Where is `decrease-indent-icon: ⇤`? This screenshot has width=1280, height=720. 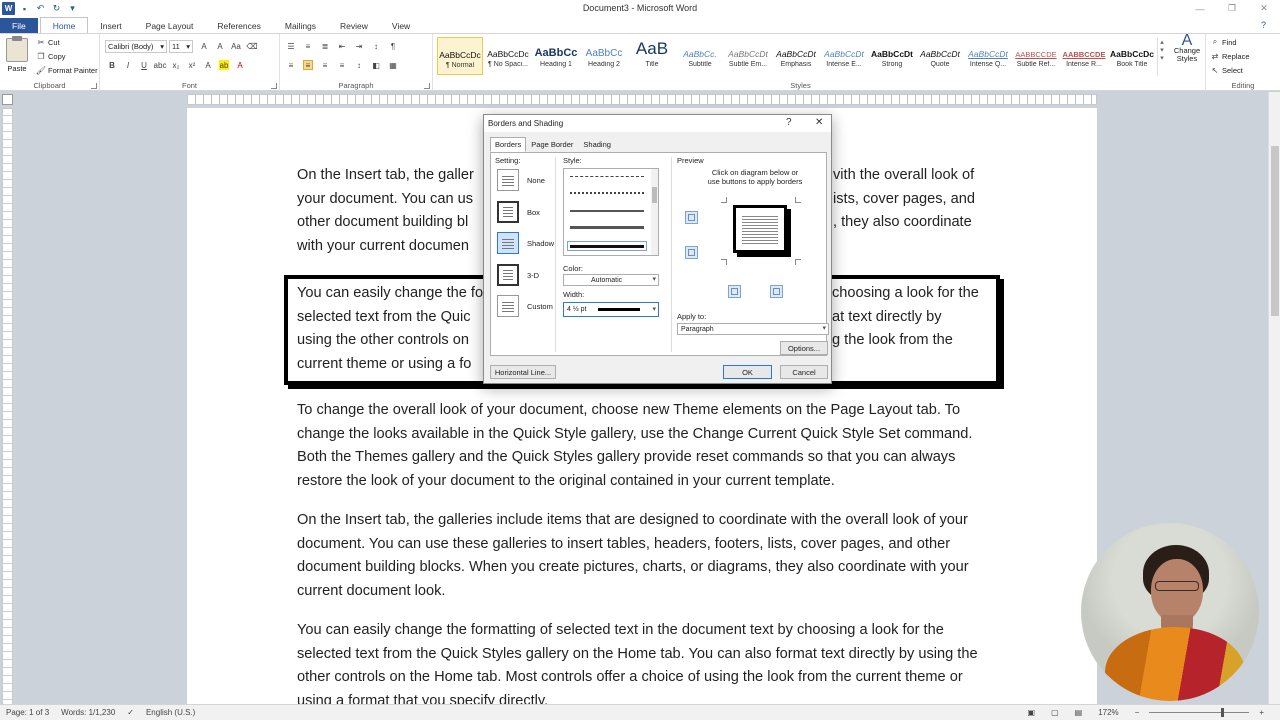 decrease-indent-icon: ⇤ is located at coordinates (342, 46).